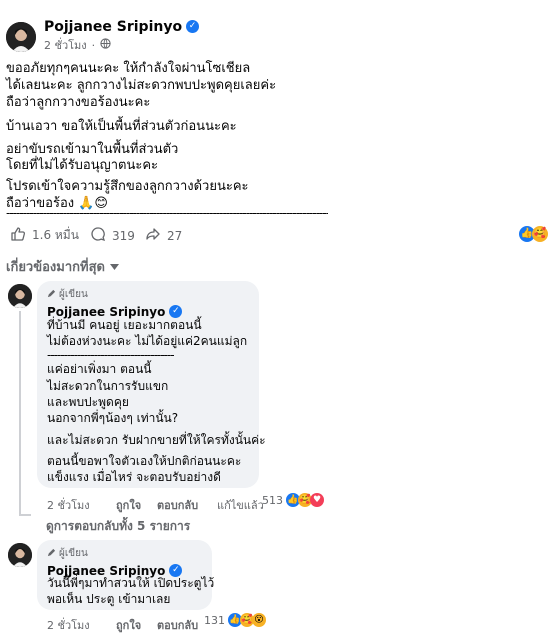 The width and height of the screenshot is (553, 634). What do you see at coordinates (317, 500) in the screenshot?
I see `love-reaction-icon: ♥` at bounding box center [317, 500].